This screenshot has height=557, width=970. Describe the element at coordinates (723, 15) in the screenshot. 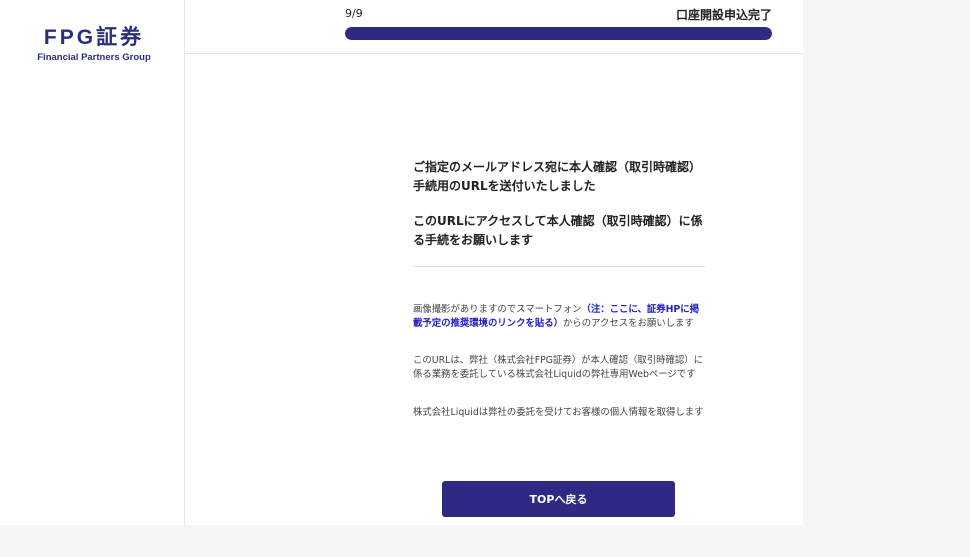

I see `status-title: 口座開設申込完了` at that location.